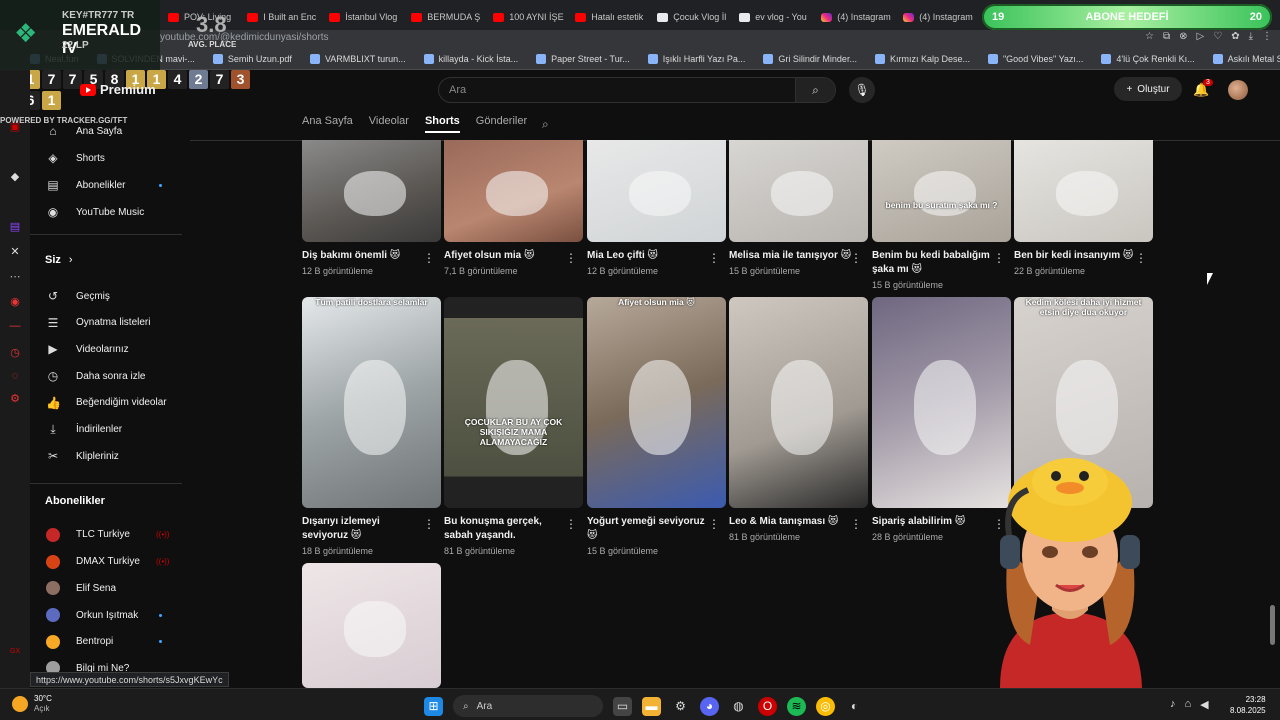 Image resolution: width=1280 pixels, height=720 pixels. Describe the element at coordinates (280, 17) in the screenshot. I see `browser-tab: I Built an Enc` at that location.